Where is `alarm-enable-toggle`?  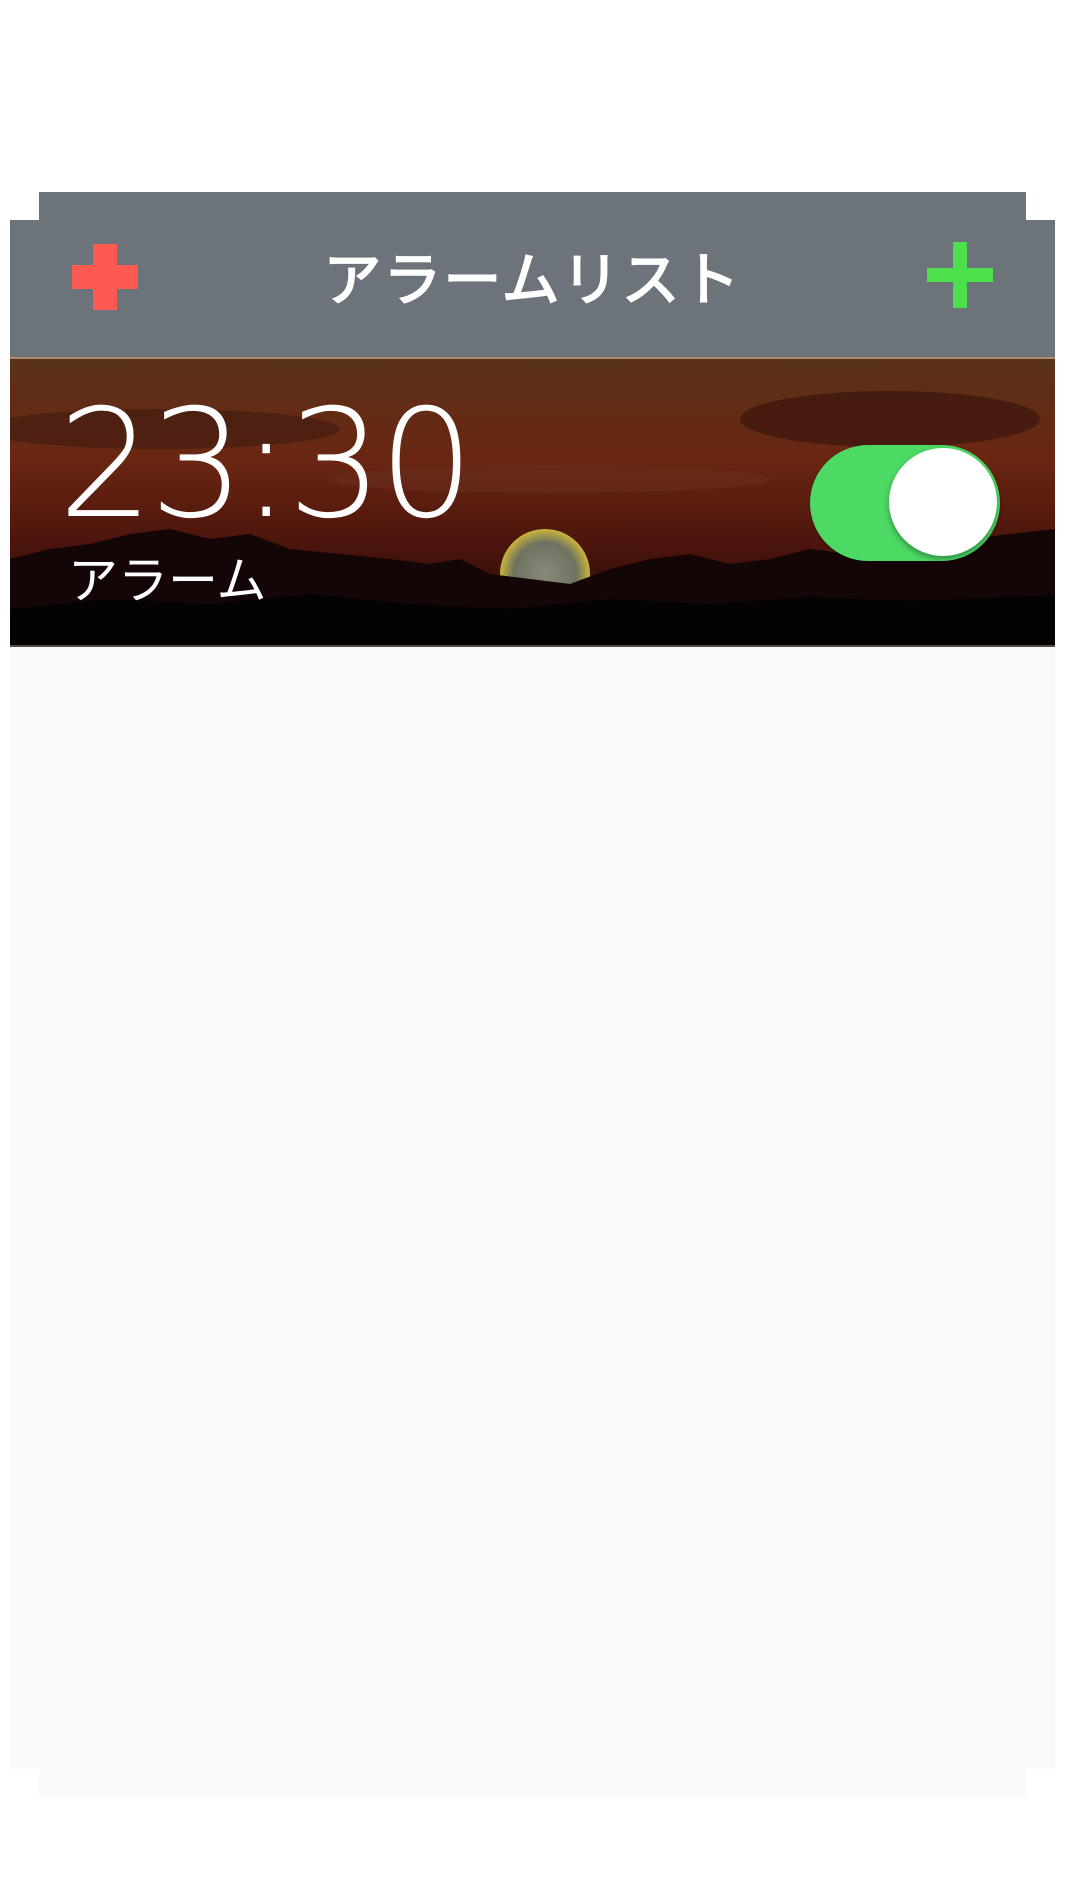
alarm-enable-toggle is located at coordinates (905, 503).